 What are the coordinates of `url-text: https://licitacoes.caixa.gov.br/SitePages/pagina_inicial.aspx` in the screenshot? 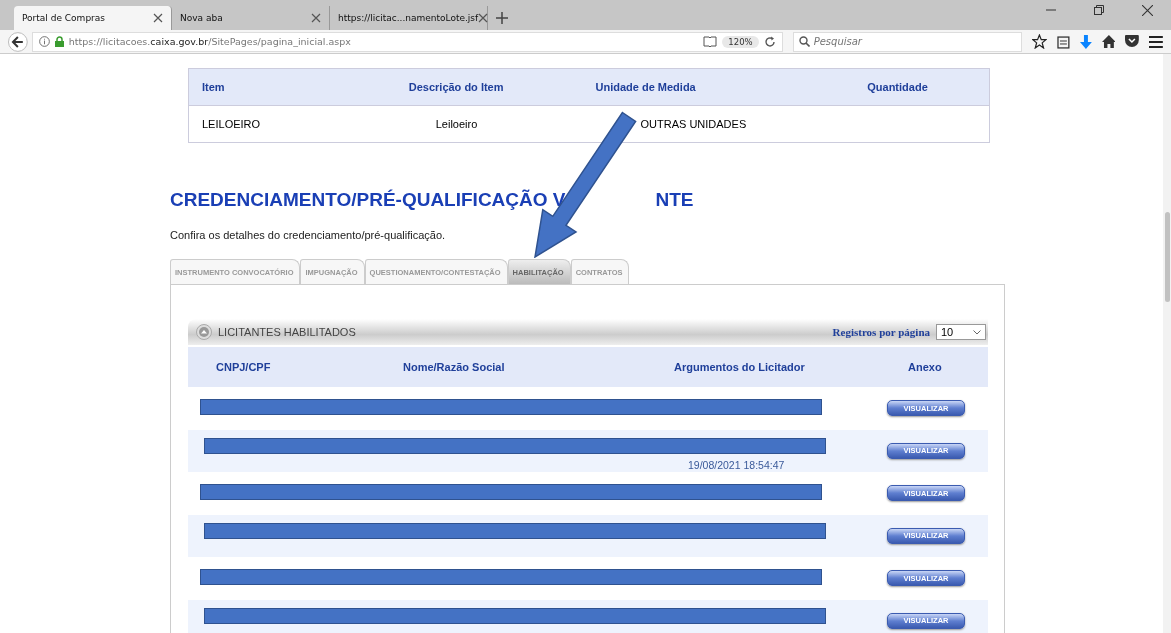 It's located at (209, 41).